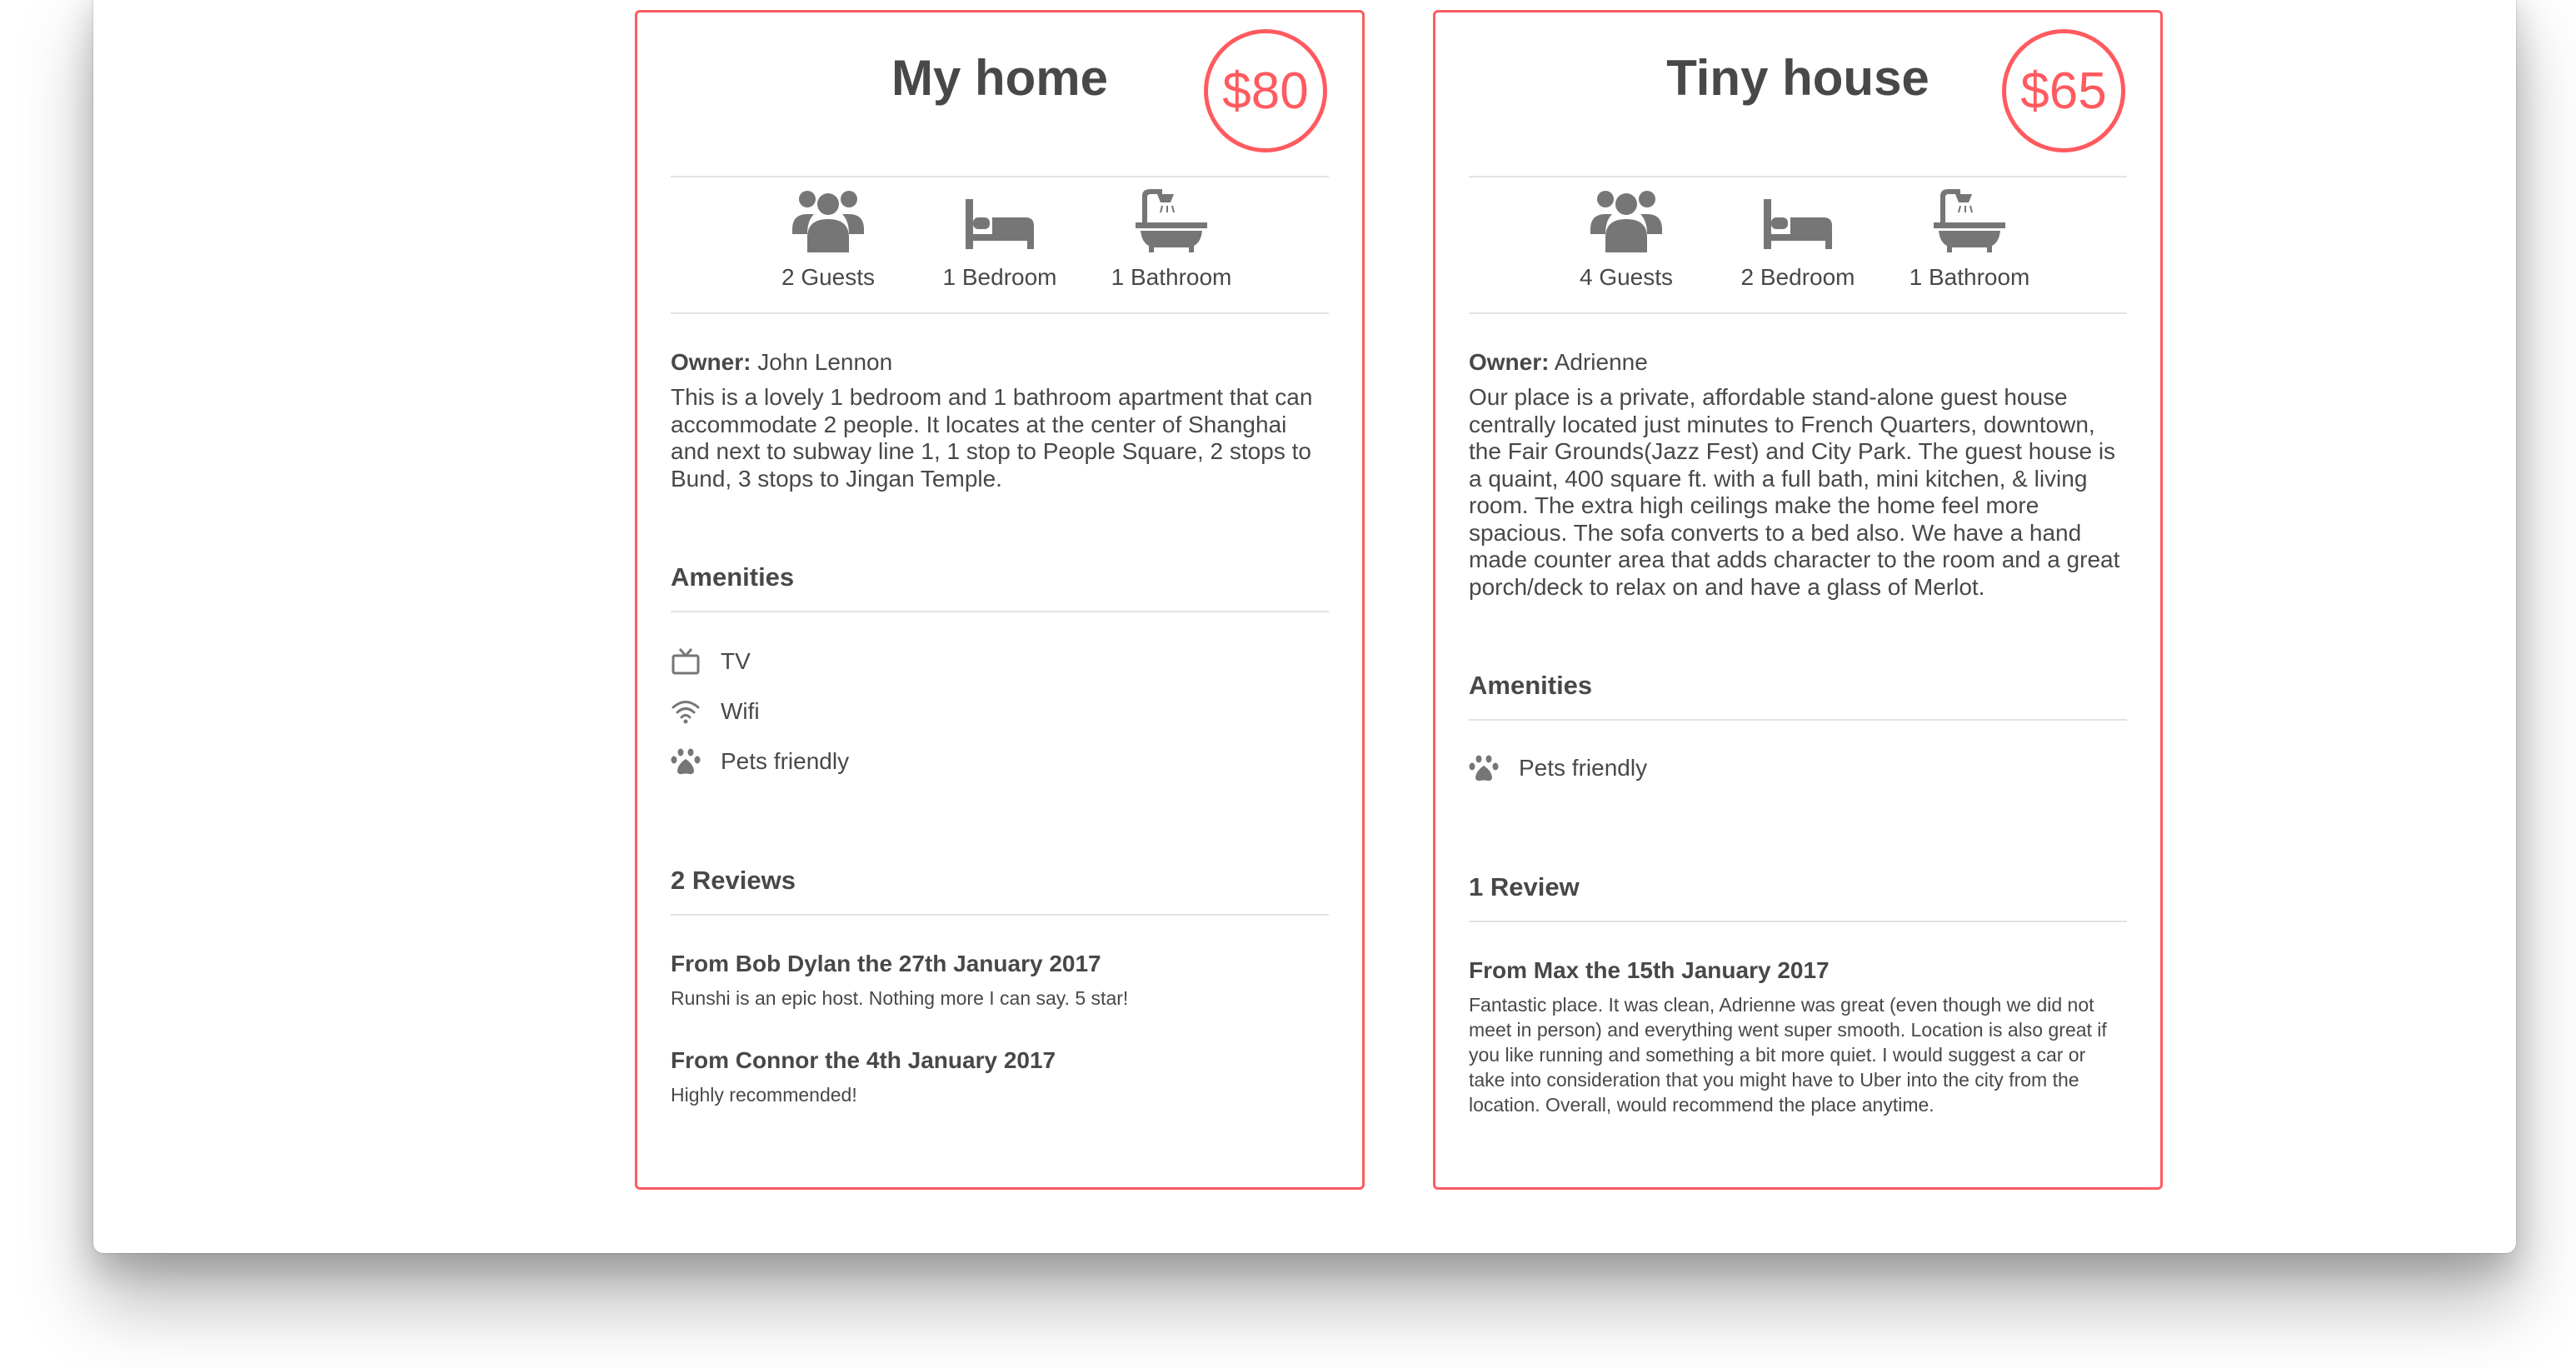 This screenshot has height=1368, width=2576. What do you see at coordinates (1598, 362) in the screenshot?
I see `owner-name: Adrienne` at bounding box center [1598, 362].